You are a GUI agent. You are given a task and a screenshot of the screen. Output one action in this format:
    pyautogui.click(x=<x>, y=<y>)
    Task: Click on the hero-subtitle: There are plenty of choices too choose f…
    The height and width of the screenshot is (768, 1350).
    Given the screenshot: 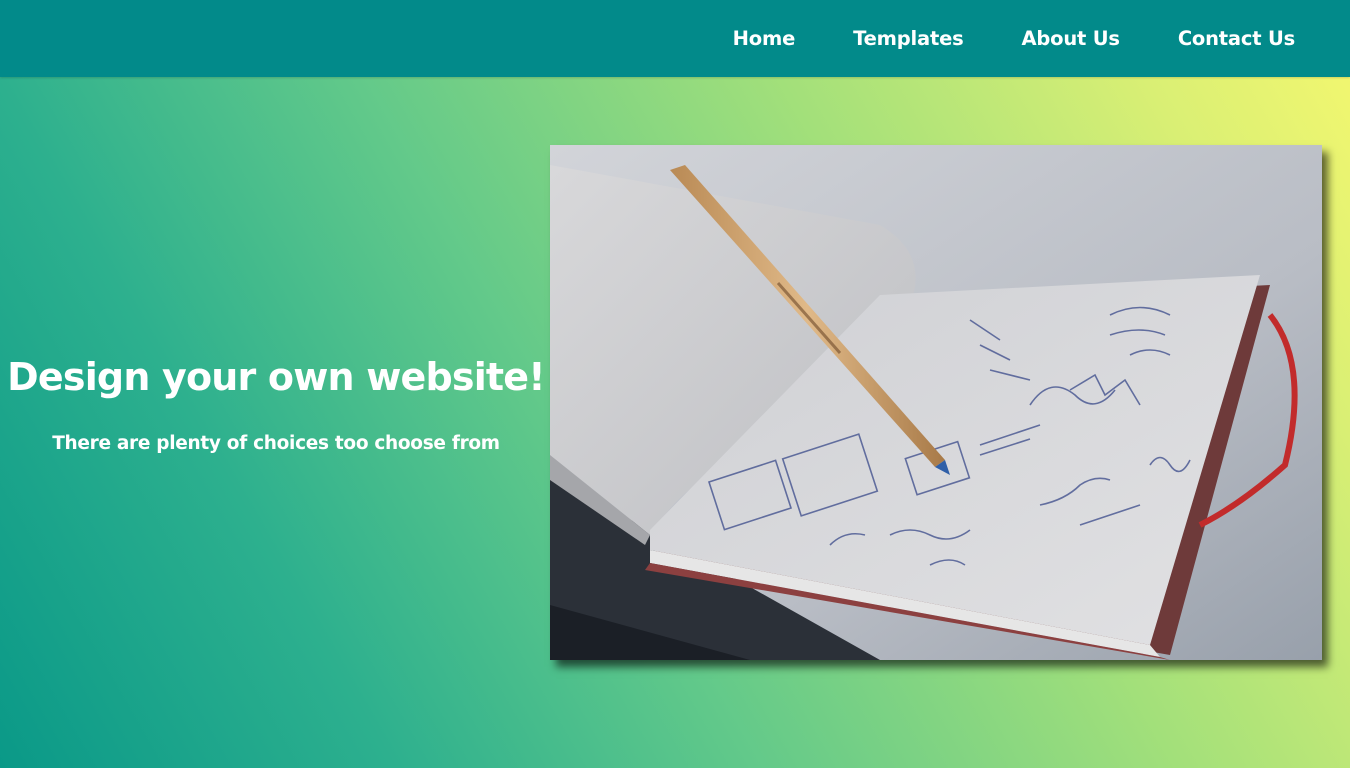 What is the action you would take?
    pyautogui.click(x=276, y=443)
    